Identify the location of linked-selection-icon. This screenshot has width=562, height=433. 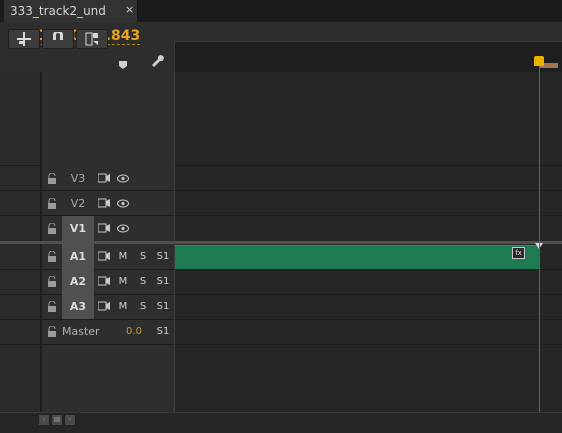
(91, 39).